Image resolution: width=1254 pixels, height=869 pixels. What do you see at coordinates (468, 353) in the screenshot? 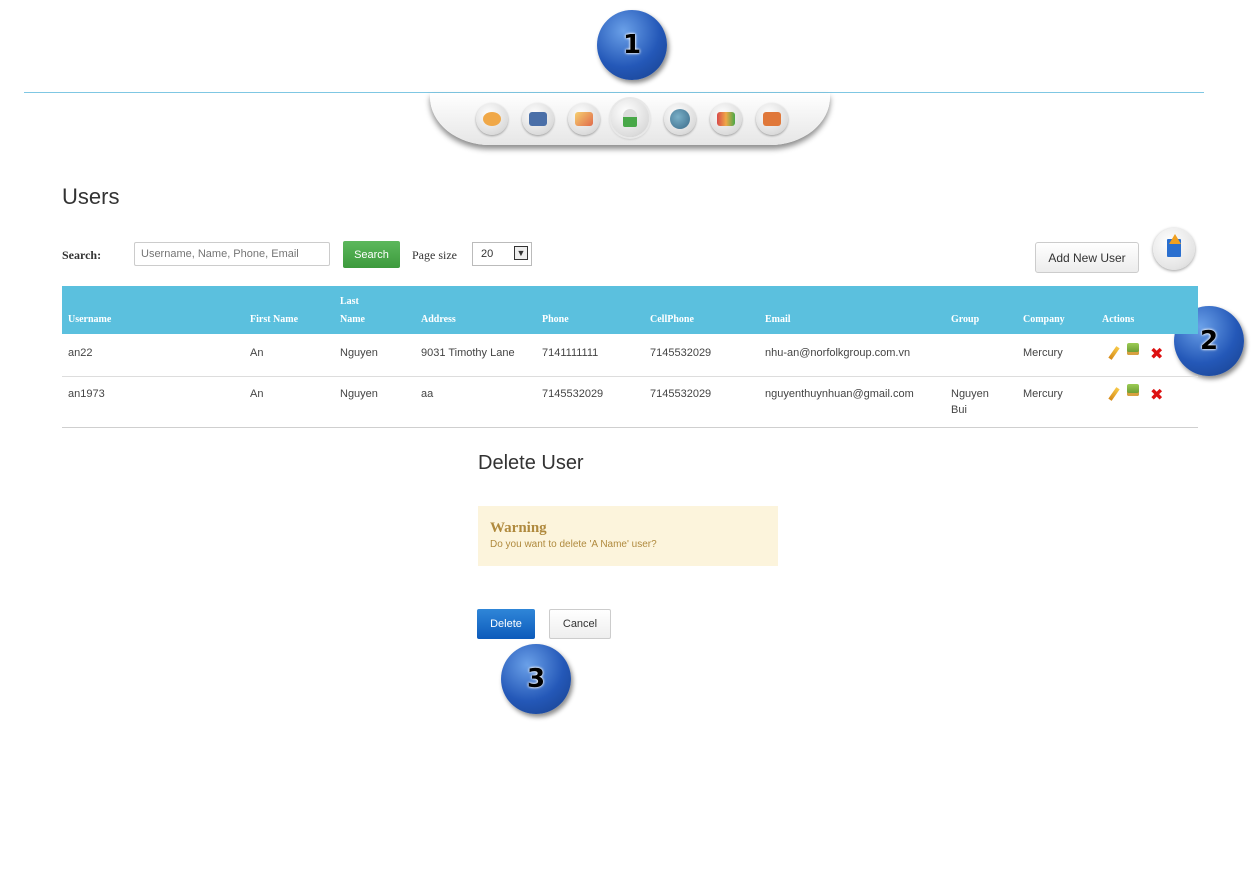
I see `cell-address: 9031 Timothy Lane` at bounding box center [468, 353].